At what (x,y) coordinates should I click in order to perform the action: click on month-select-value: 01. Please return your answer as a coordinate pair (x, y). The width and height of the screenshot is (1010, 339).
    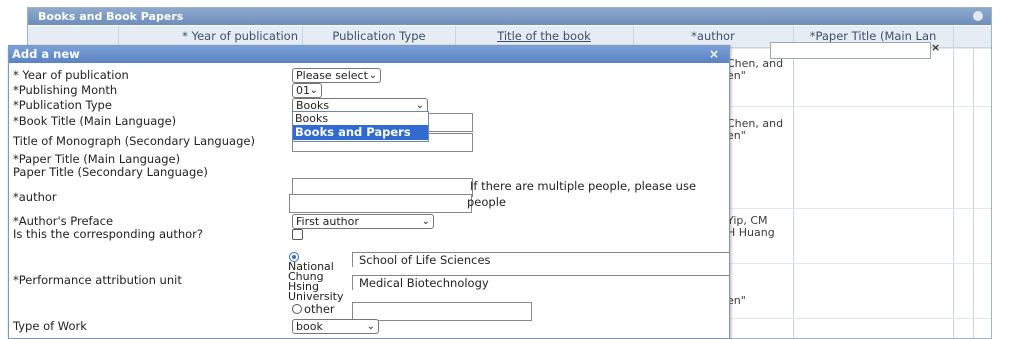
    Looking at the image, I should click on (303, 90).